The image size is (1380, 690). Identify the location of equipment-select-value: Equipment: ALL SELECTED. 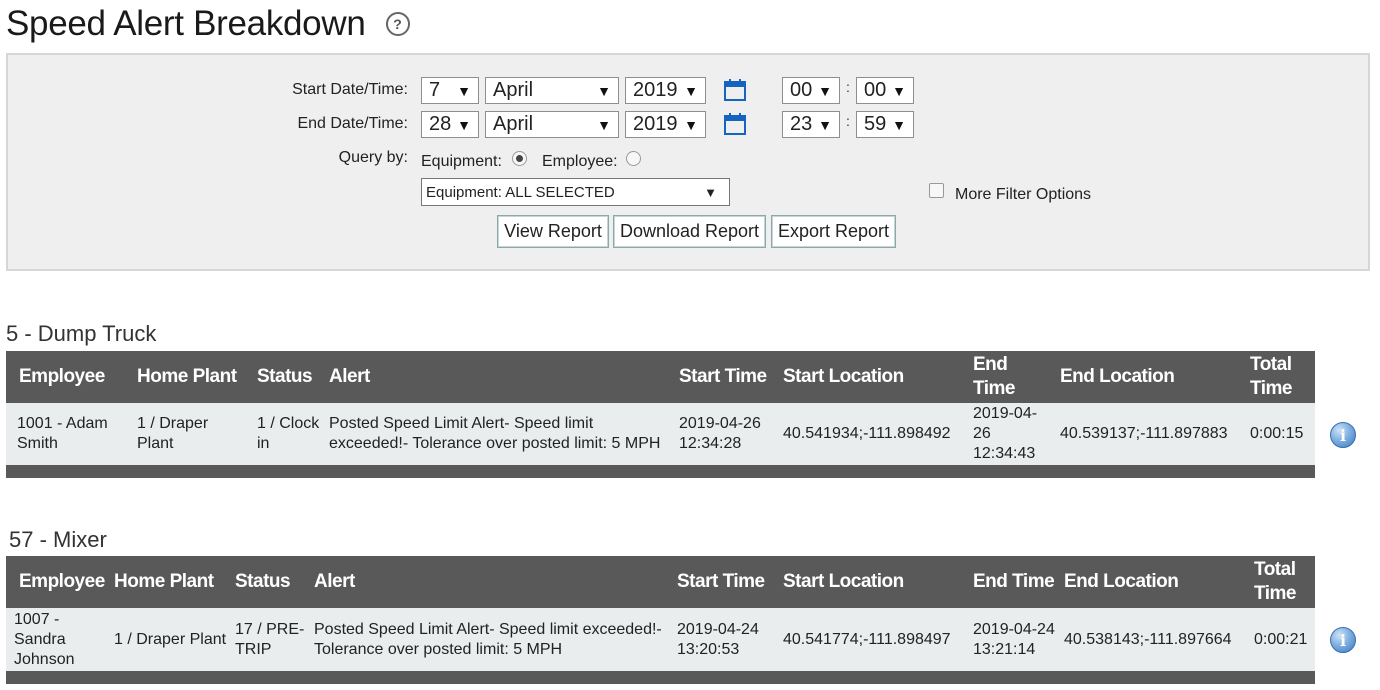
(520, 192).